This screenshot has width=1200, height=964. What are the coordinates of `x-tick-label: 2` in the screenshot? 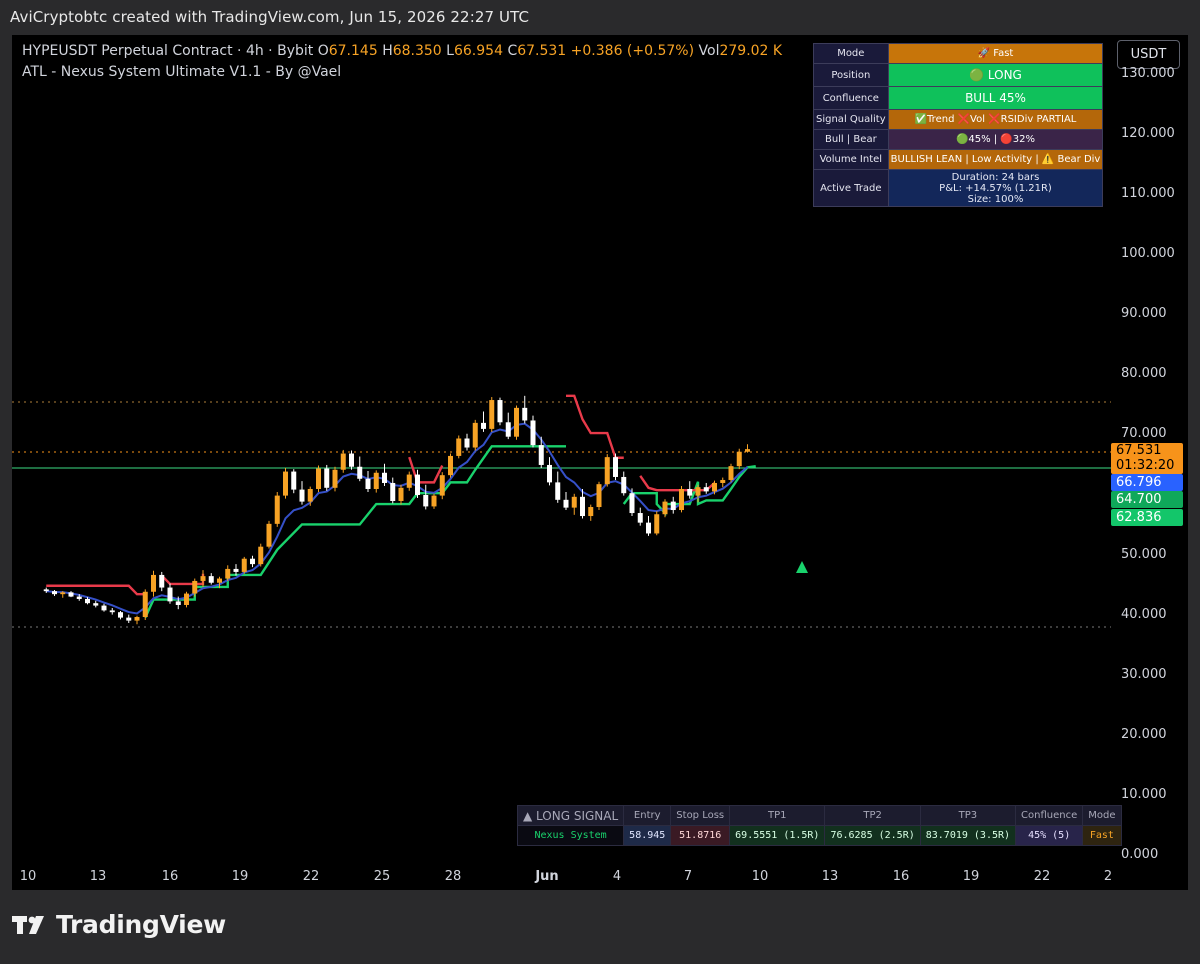 It's located at (1108, 876).